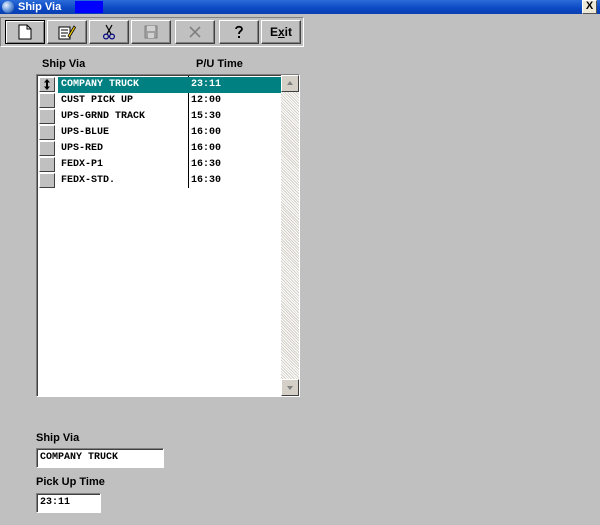 The image size is (600, 525). Describe the element at coordinates (235, 101) in the screenshot. I see `cell-pu-time: 12:00` at that location.